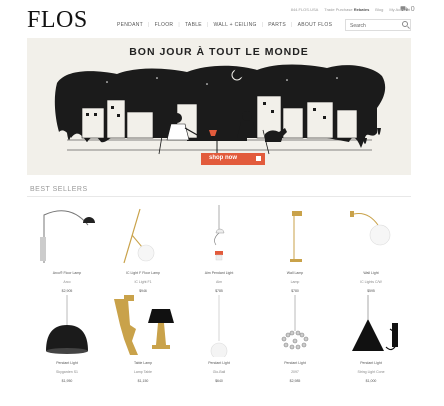  What do you see at coordinates (233, 159) in the screenshot?
I see `shop-now-button: shop now` at bounding box center [233, 159].